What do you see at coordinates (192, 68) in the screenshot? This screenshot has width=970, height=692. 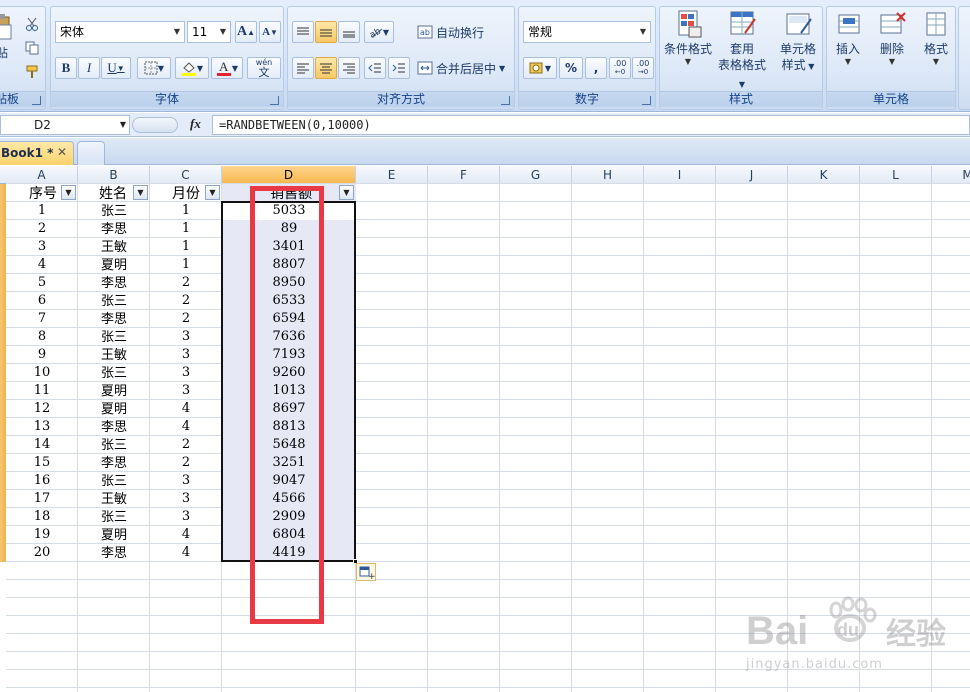 I see `fill-color-button: ▼` at bounding box center [192, 68].